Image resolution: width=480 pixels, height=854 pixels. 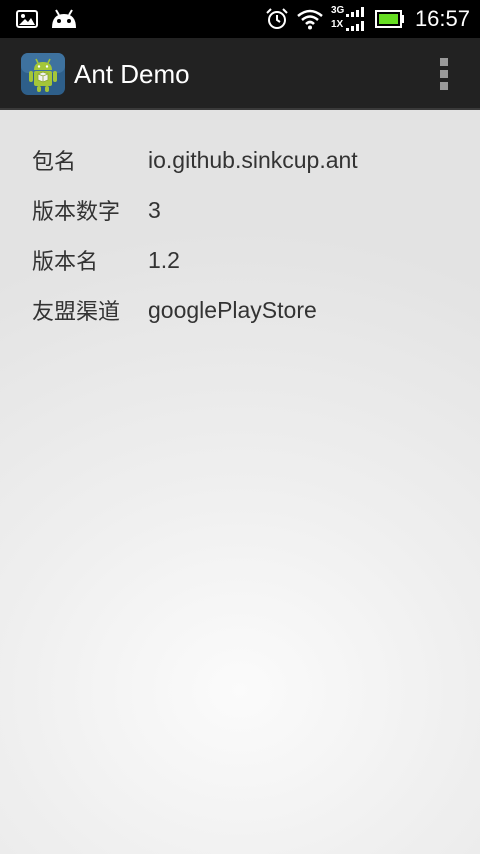 What do you see at coordinates (349, 19) in the screenshot?
I see `signal-icon: 3G 1X` at bounding box center [349, 19].